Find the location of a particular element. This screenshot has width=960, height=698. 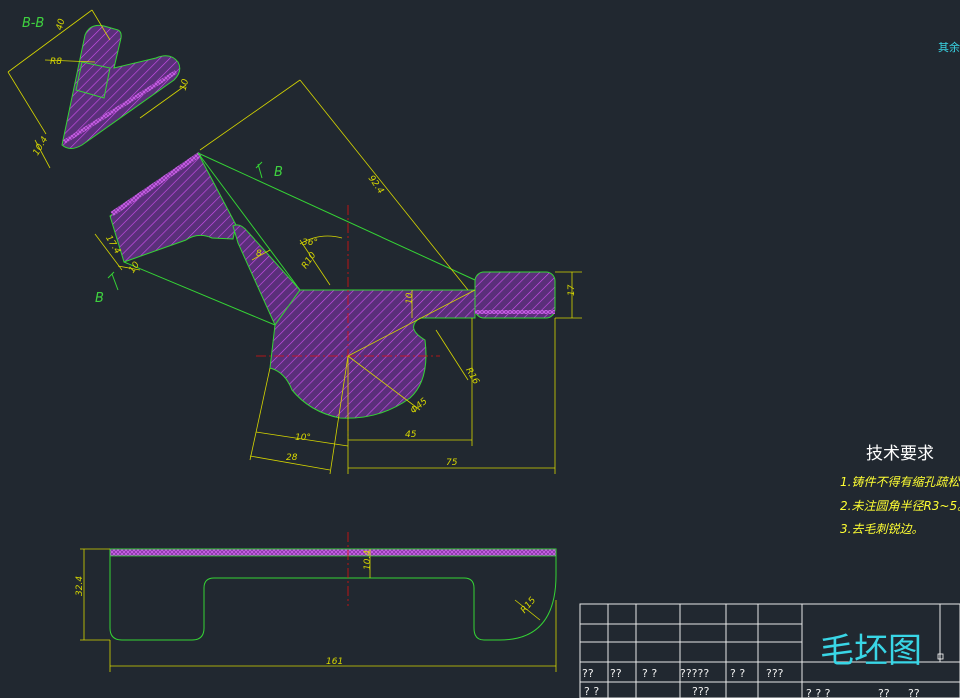

tb-r1-c6: ??? is located at coordinates (775, 673).